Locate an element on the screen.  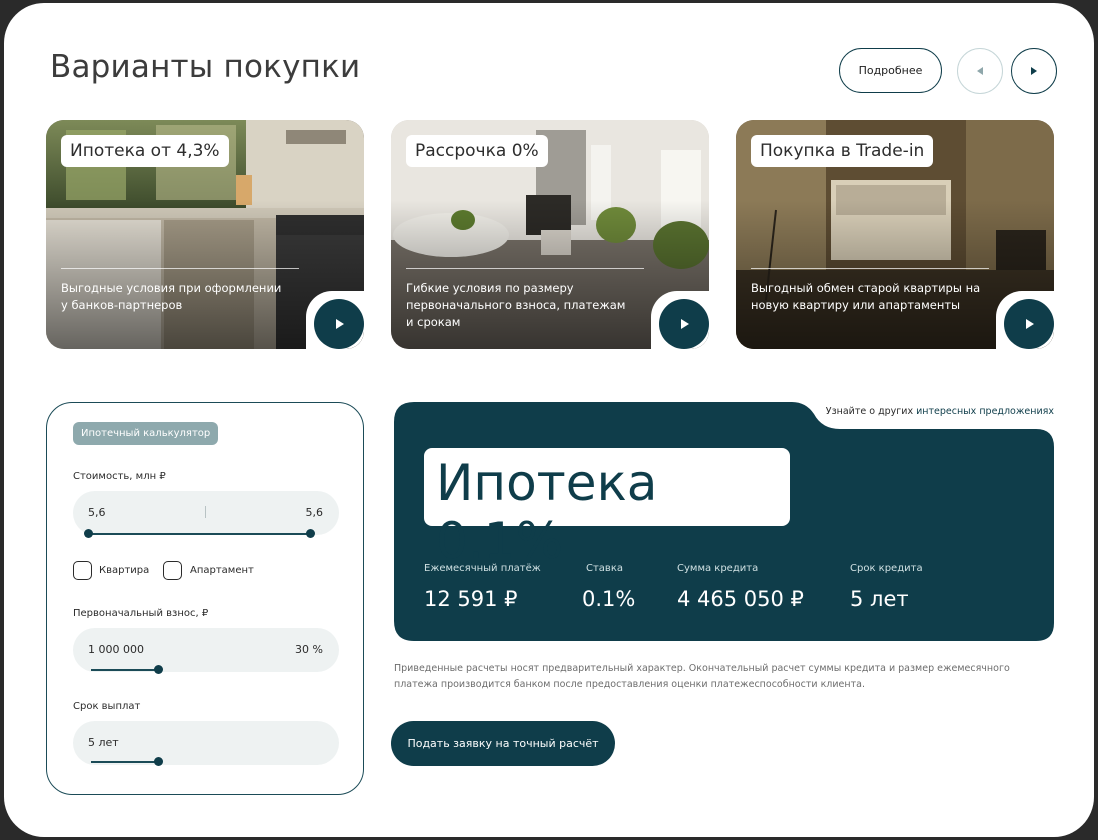
prev-slide-button is located at coordinates (980, 71).